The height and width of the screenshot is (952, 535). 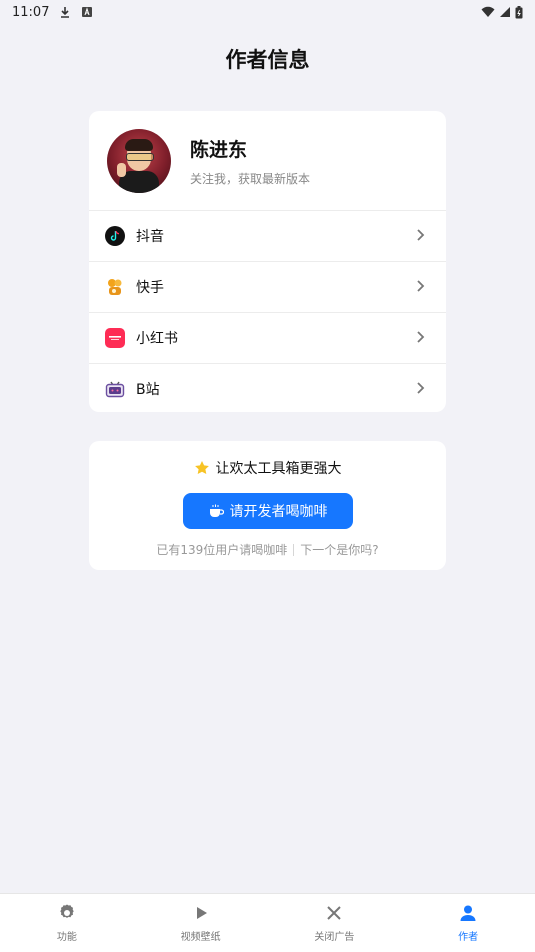 What do you see at coordinates (115, 389) in the screenshot?
I see `bilibili-icon` at bounding box center [115, 389].